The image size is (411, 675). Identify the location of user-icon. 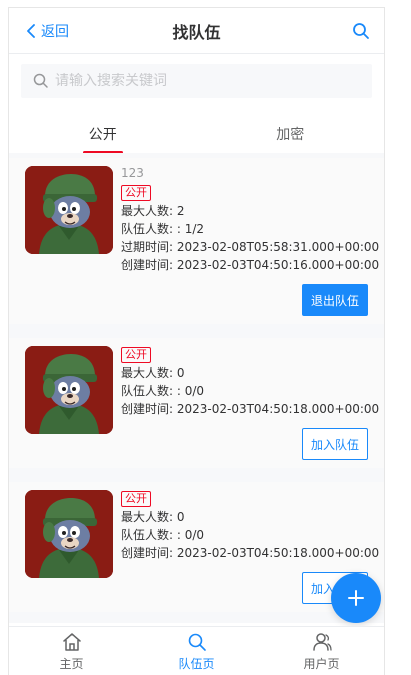
(322, 641).